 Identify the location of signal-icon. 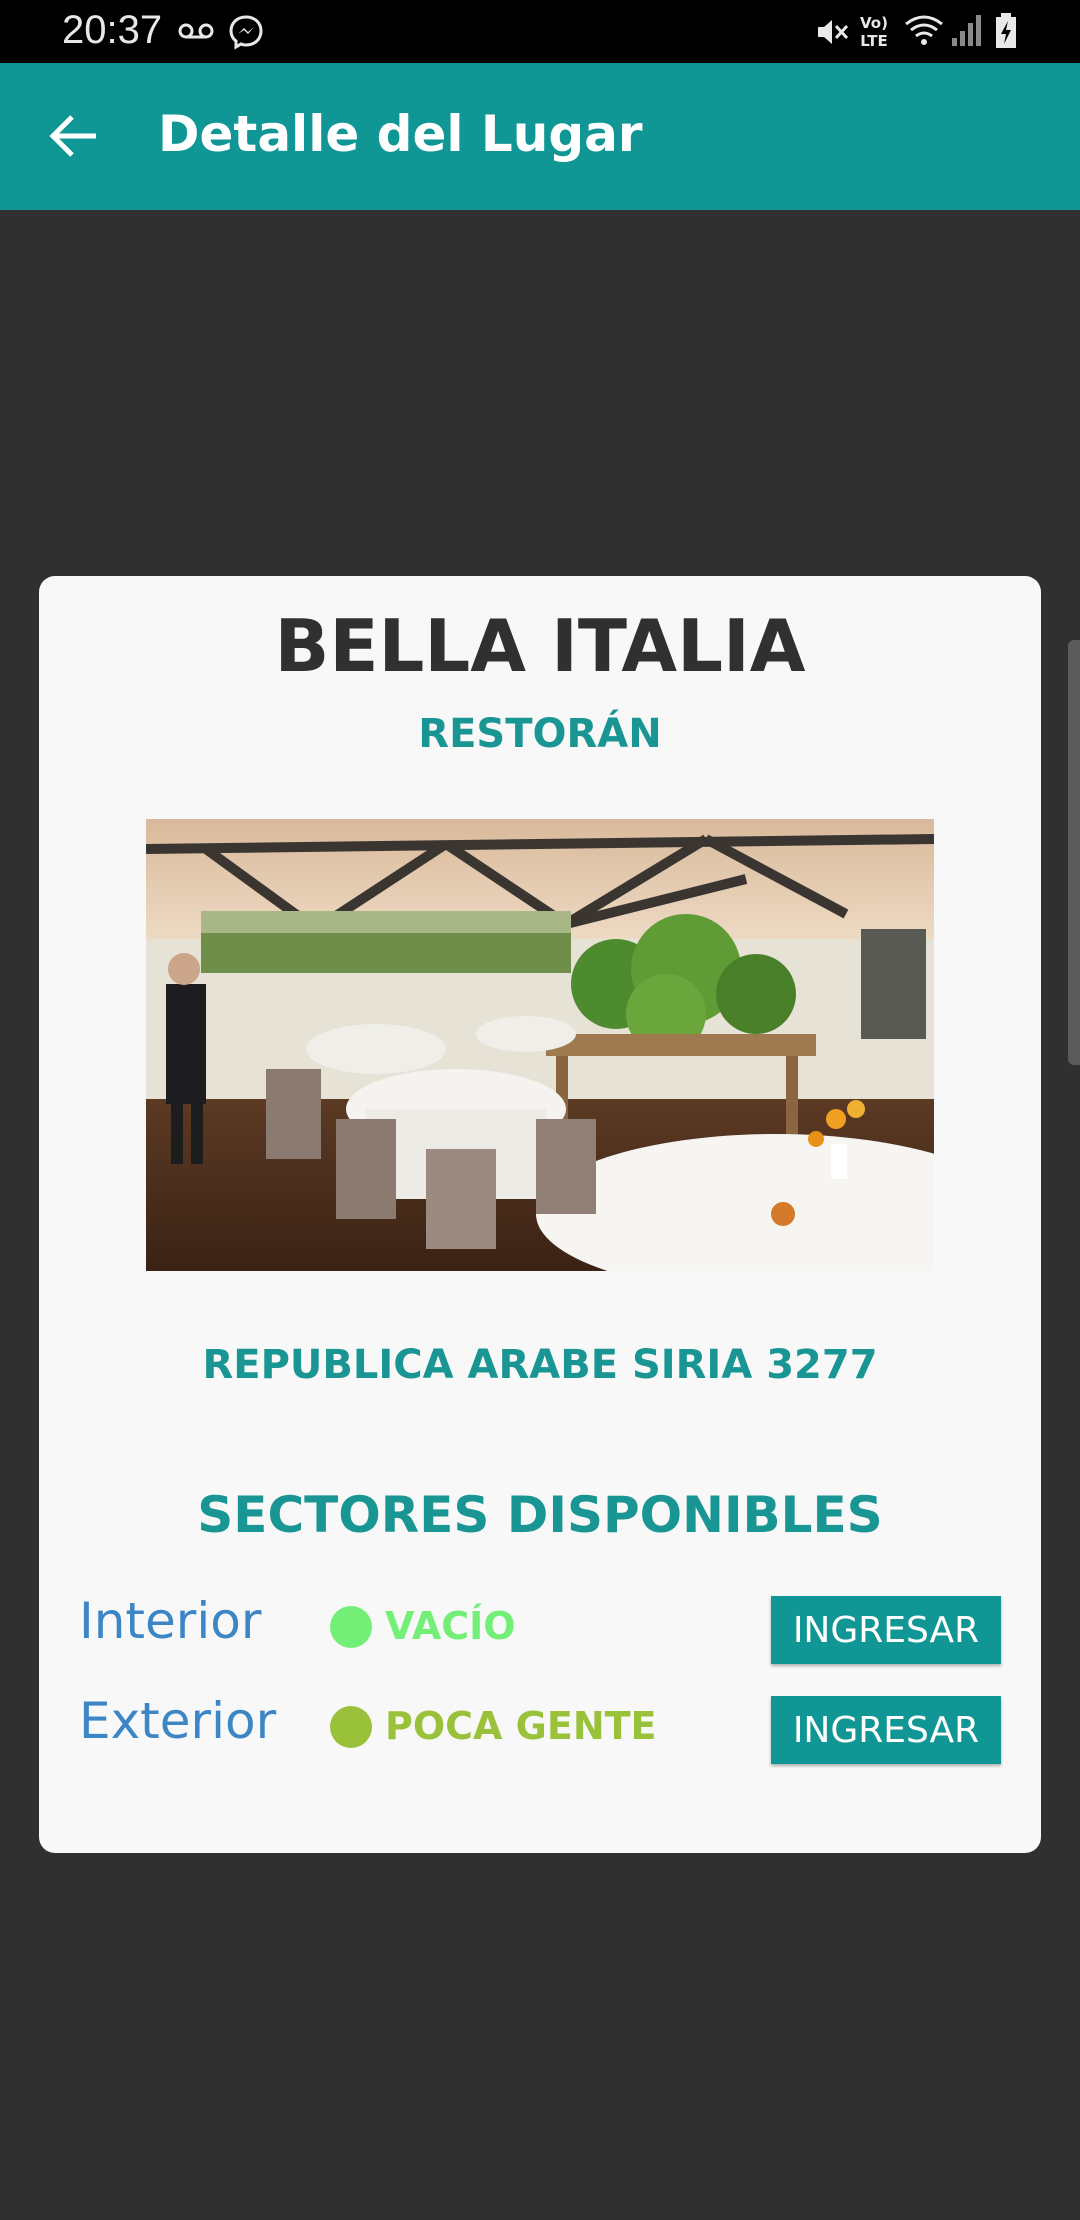
(966, 30).